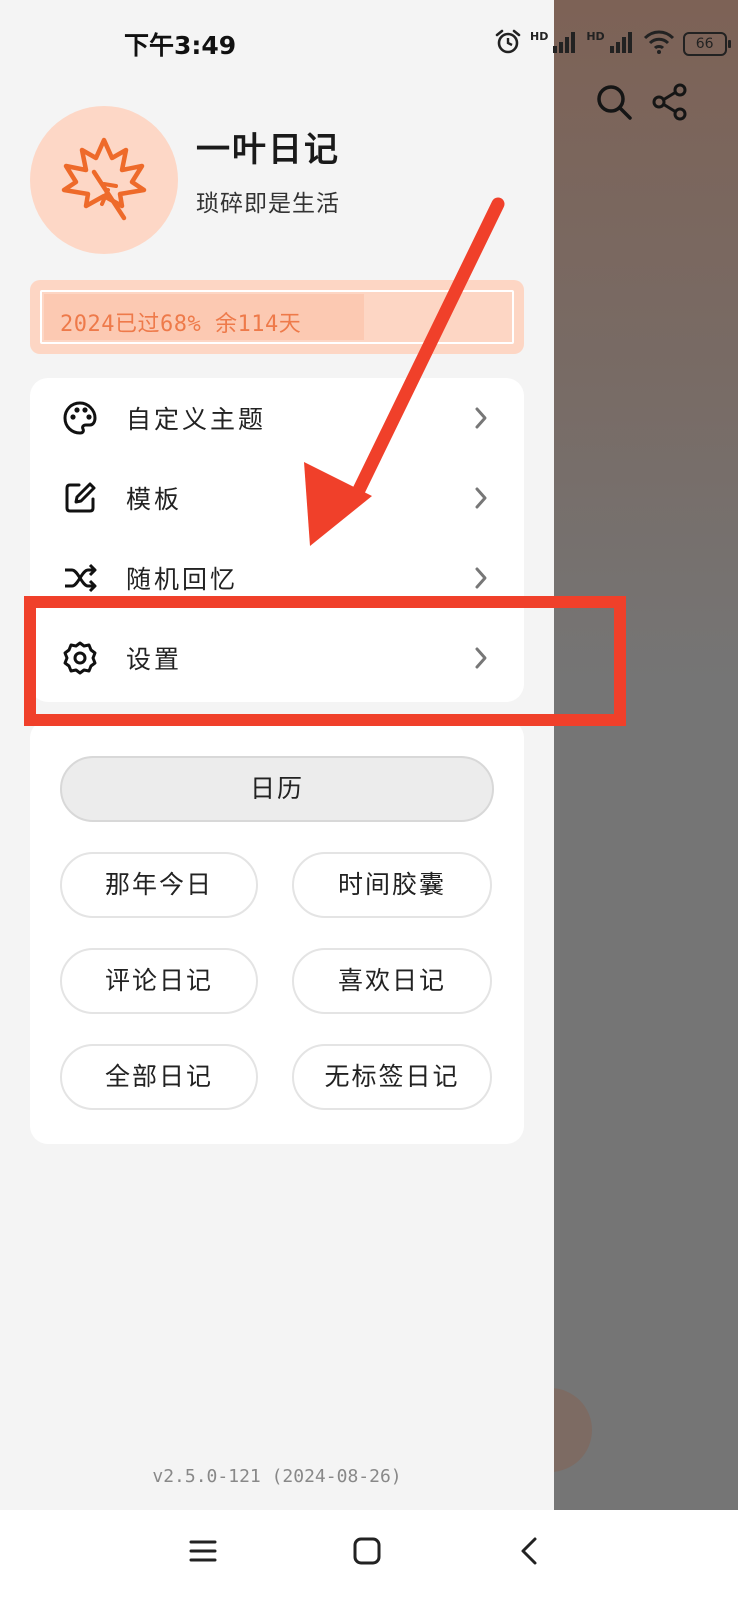 The height and width of the screenshot is (1600, 738). What do you see at coordinates (392, 981) in the screenshot?
I see `liked-diary-button: 喜欢日记` at bounding box center [392, 981].